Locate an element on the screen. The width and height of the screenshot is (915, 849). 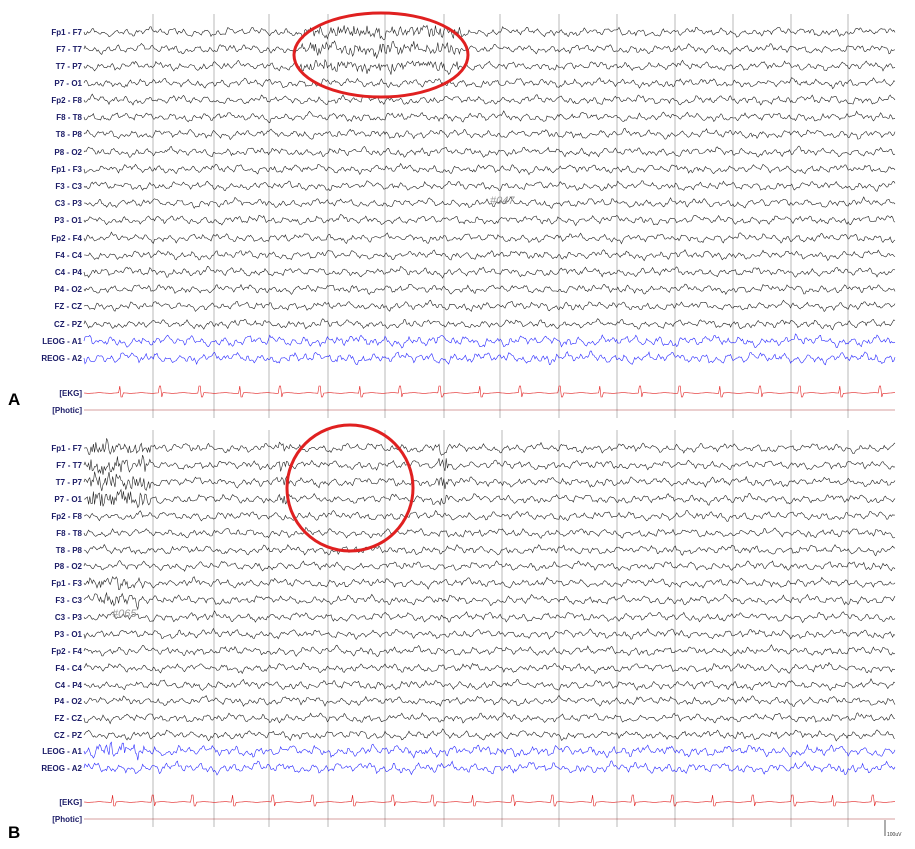
panel-a-highlight-circle is located at coordinates (381, 55).